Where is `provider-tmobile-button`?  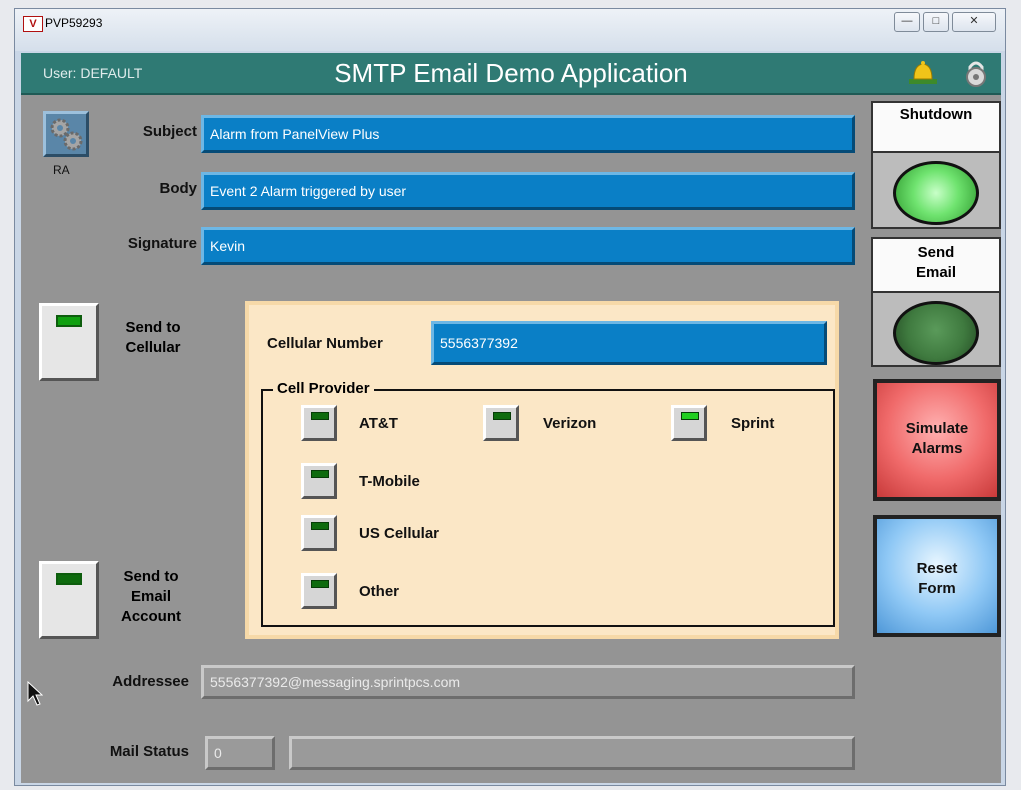
provider-tmobile-button is located at coordinates (319, 481).